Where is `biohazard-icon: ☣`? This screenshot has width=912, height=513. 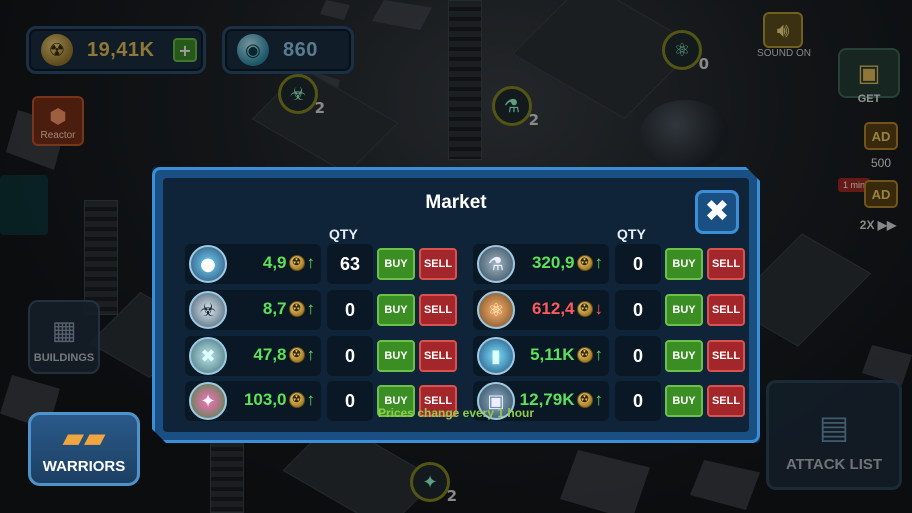 biohazard-icon: ☣ is located at coordinates (208, 310).